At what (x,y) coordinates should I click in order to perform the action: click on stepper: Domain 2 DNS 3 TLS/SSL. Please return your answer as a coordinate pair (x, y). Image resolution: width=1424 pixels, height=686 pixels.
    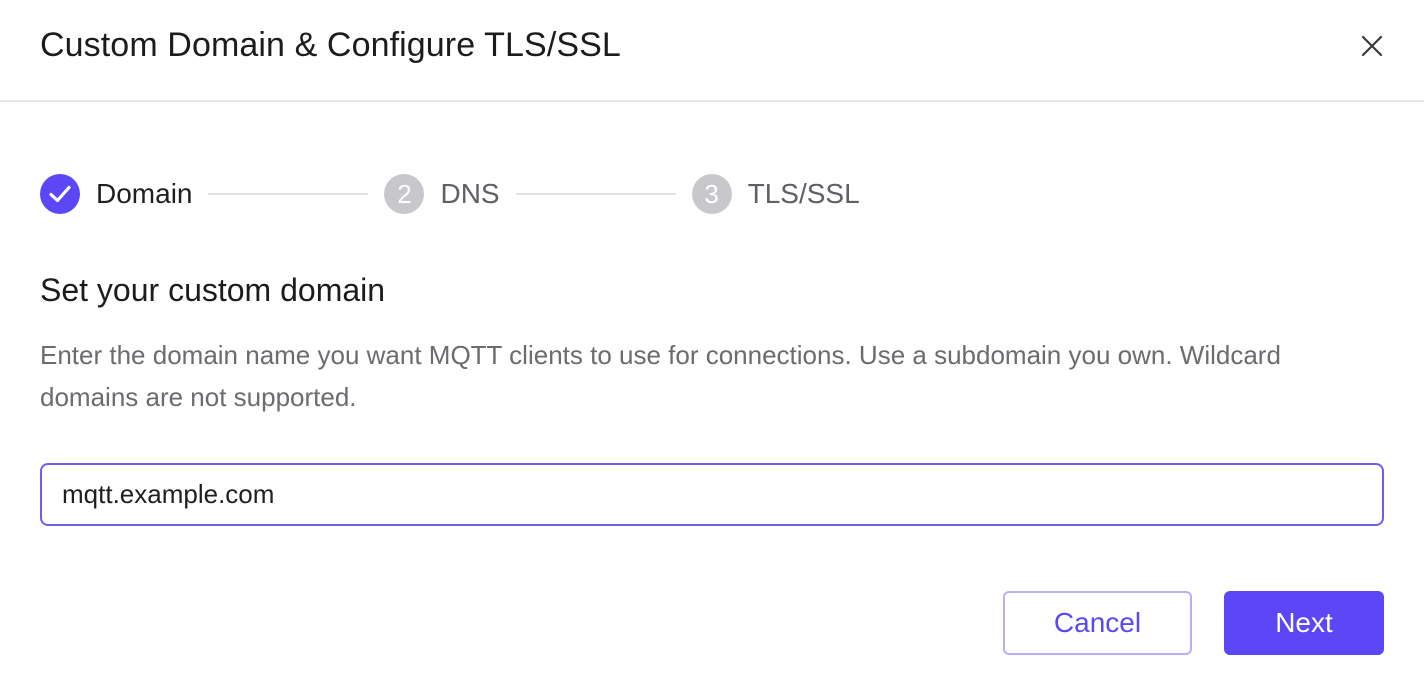
    Looking at the image, I should click on (450, 194).